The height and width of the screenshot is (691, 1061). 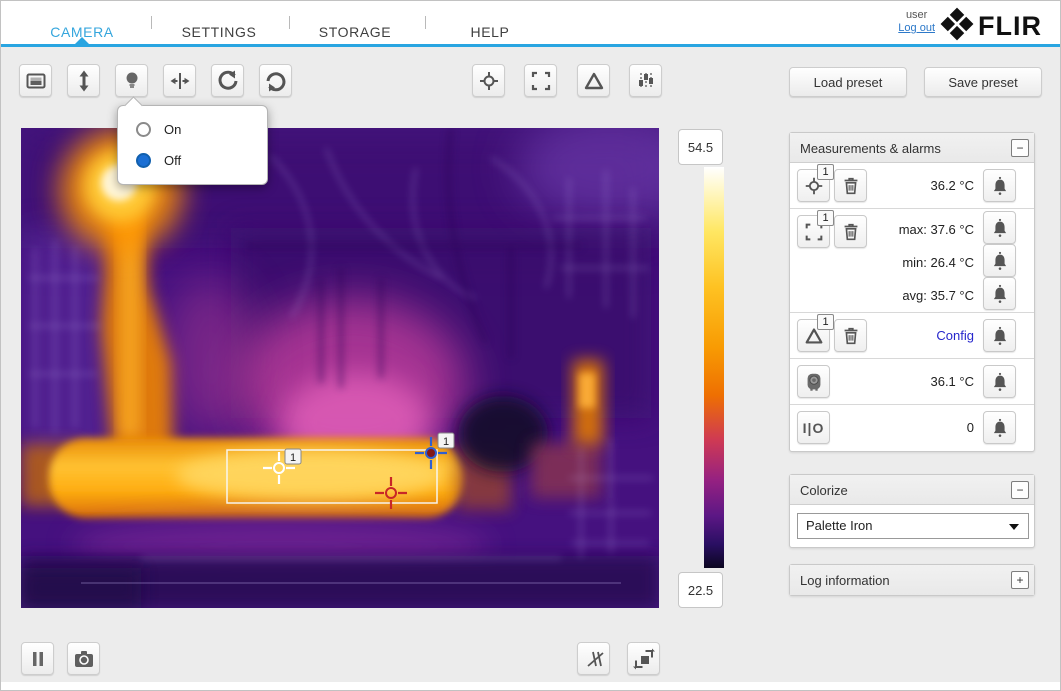 I want to click on camera-icon, so click(x=83, y=658).